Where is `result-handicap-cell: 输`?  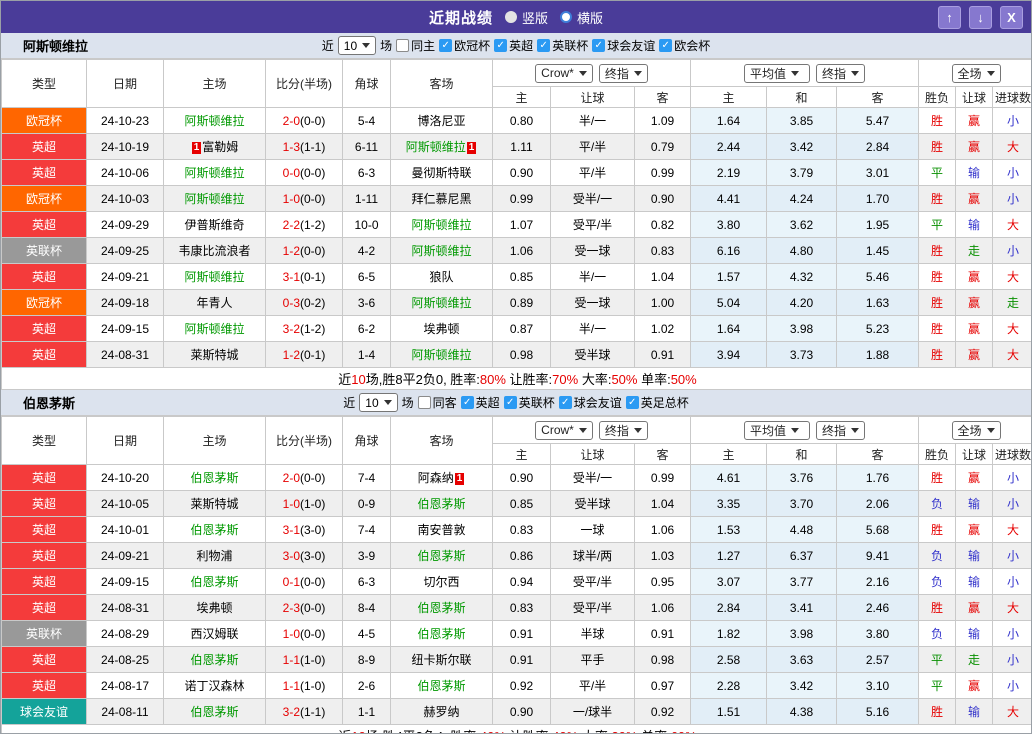 result-handicap-cell: 输 is located at coordinates (974, 555).